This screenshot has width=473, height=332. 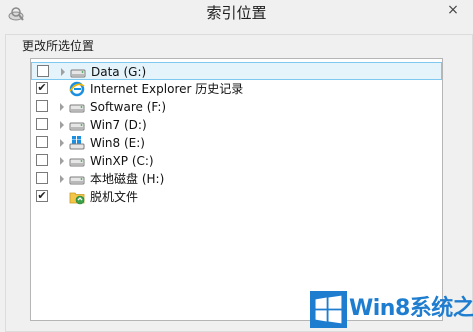 I want to click on tree-item-label: Win8 (E:), so click(x=117, y=143).